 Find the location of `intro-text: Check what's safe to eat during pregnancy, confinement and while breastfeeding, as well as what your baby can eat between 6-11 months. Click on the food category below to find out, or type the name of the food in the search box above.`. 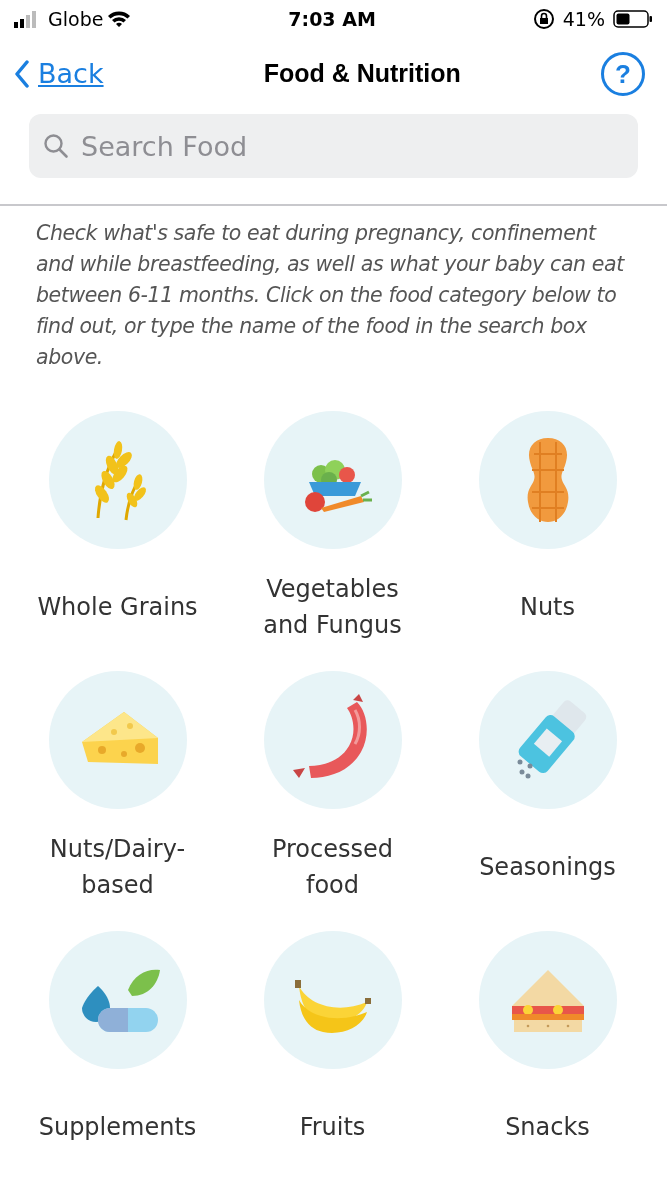

intro-text: Check what's safe to eat during pregnancy, confinement and while breastfeeding, as well as what your baby can eat between 6-11 months. Click on the food category below to find out, or type the name of the food in the search box above. is located at coordinates (330, 295).